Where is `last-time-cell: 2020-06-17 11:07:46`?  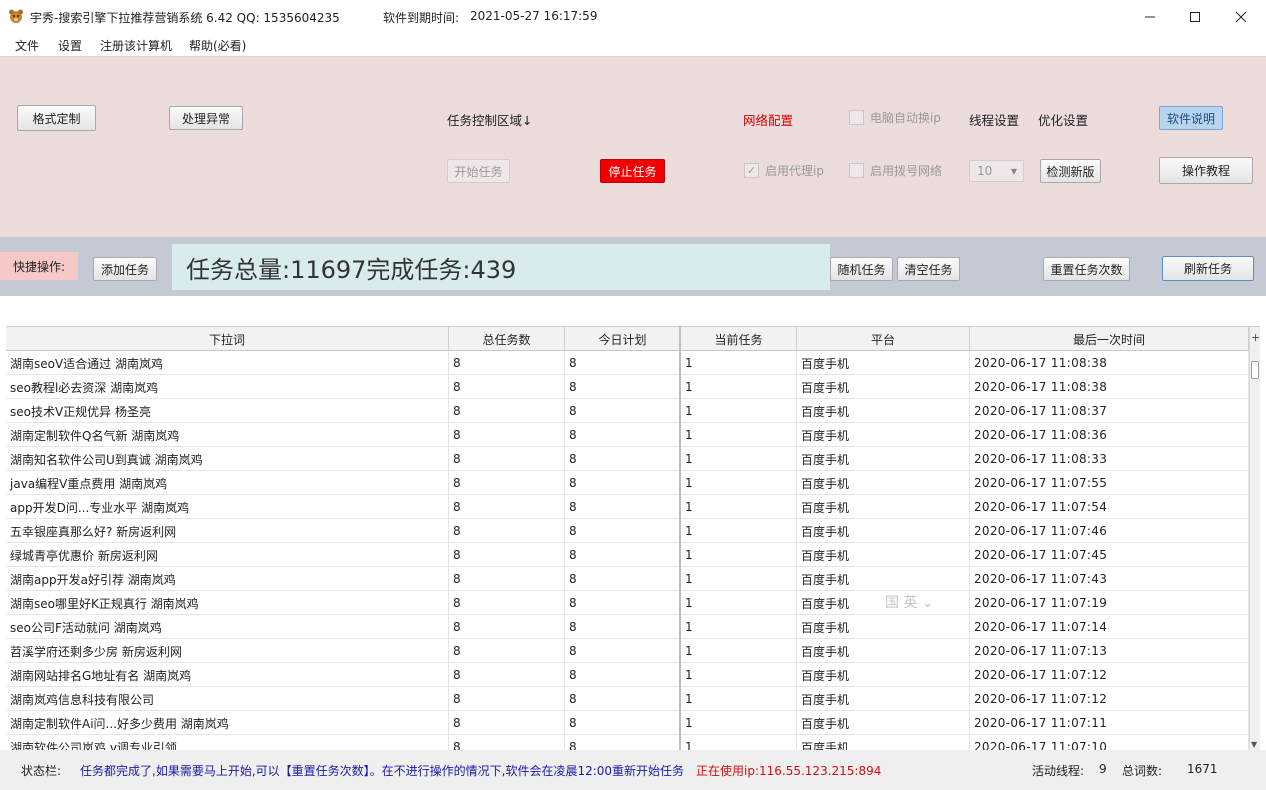
last-time-cell: 2020-06-17 11:07:46 is located at coordinates (1109, 531).